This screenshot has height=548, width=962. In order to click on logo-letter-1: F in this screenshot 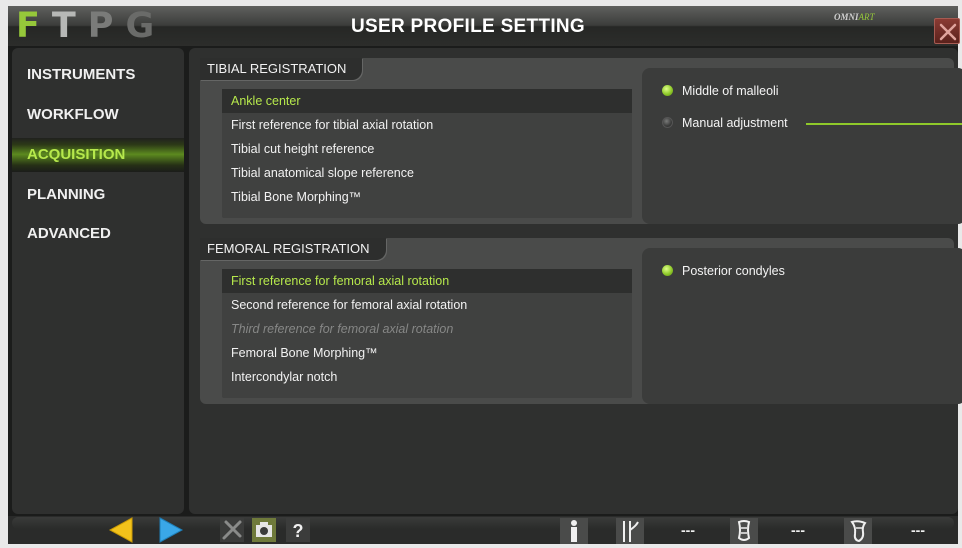, I will do `click(34, 26)`.